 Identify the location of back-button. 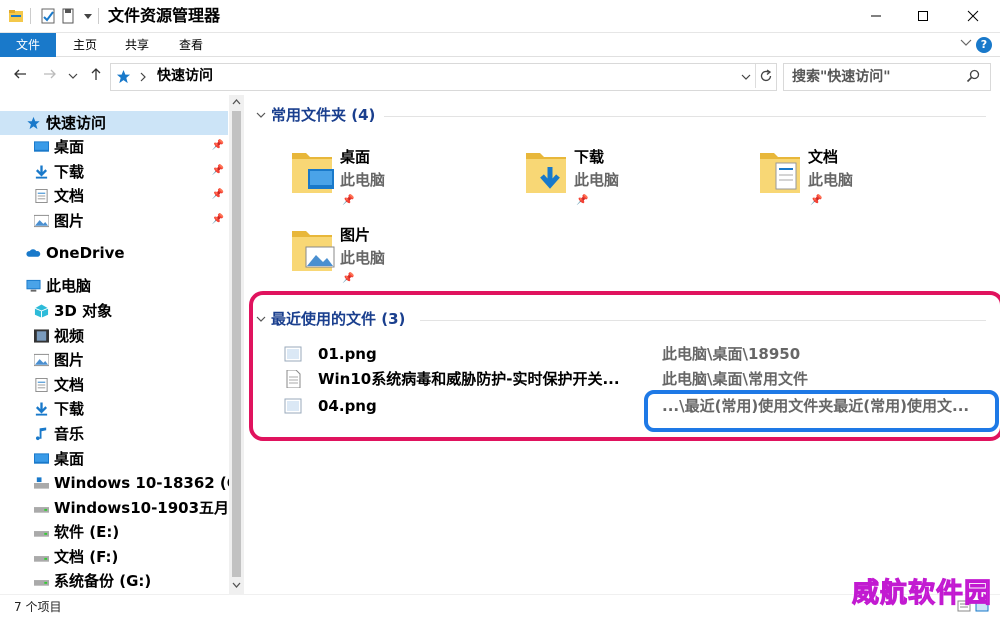
(20, 76).